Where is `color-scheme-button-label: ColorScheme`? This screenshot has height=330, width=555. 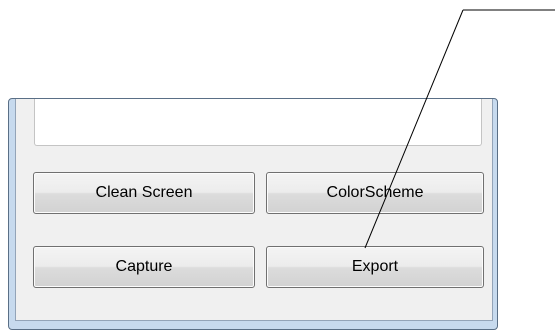 color-scheme-button-label: ColorScheme is located at coordinates (375, 192).